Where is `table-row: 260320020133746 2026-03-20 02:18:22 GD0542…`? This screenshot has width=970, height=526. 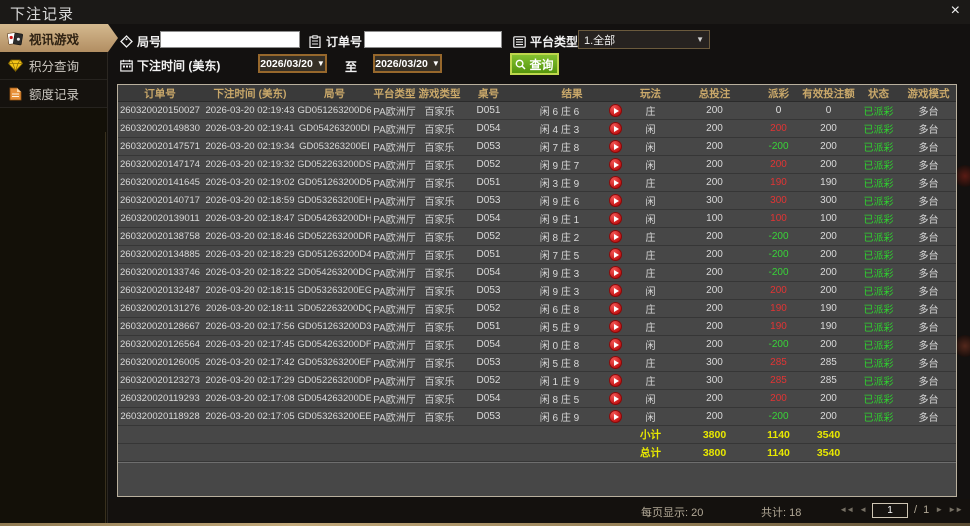
table-row: 260320020133746 2026-03-20 02:18:22 GD0542… is located at coordinates (537, 273).